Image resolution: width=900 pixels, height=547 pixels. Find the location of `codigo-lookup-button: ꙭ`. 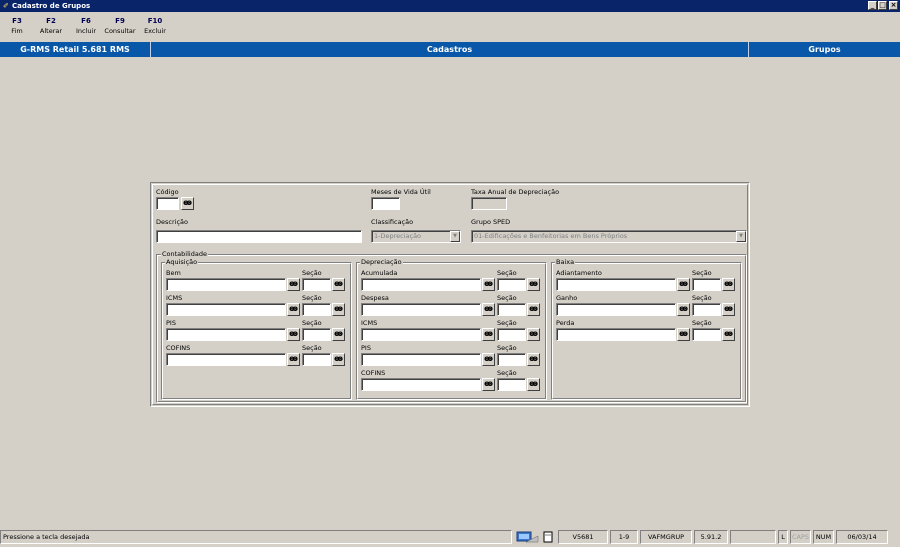

codigo-lookup-button: ꙭ is located at coordinates (187, 203).